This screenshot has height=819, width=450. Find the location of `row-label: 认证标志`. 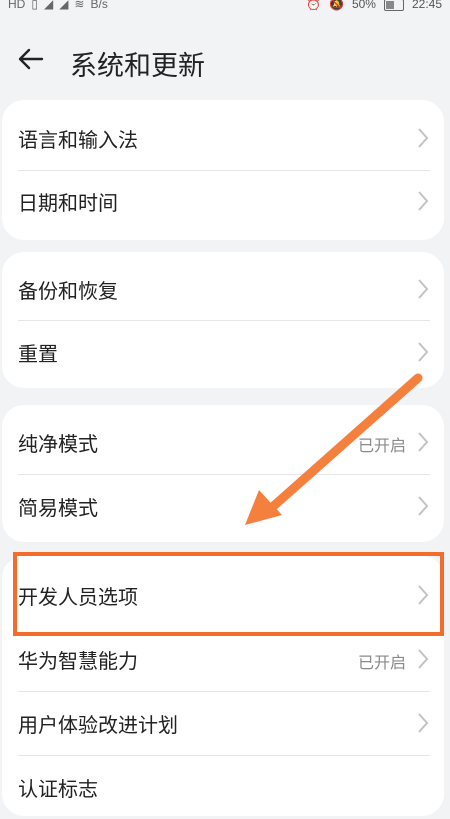

row-label: 认证标志 is located at coordinates (58, 789).